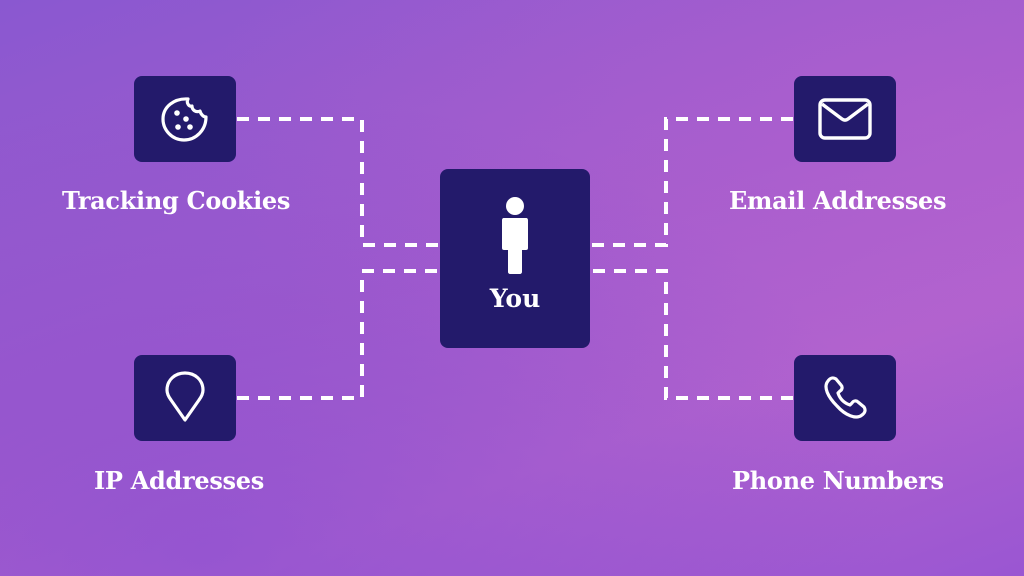 The image size is (1024, 576). What do you see at coordinates (838, 200) in the screenshot?
I see `label-email-addresses: Email Addresses` at bounding box center [838, 200].